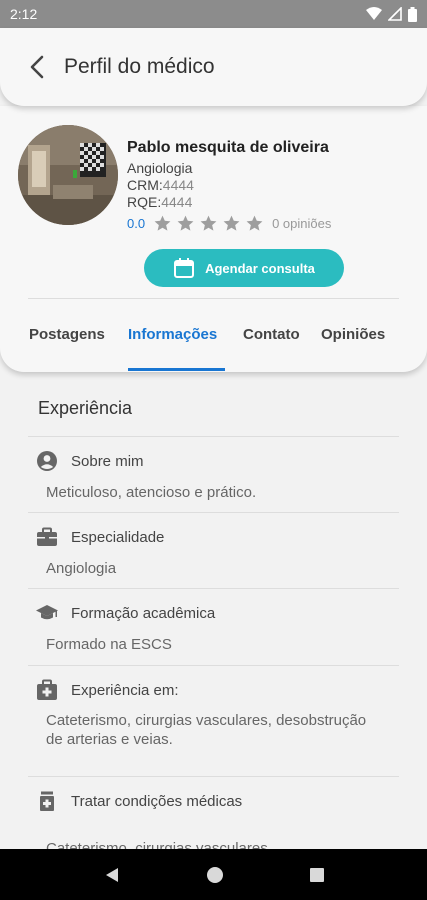  Describe the element at coordinates (145, 185) in the screenshot. I see `crm-label: CRM:` at that location.